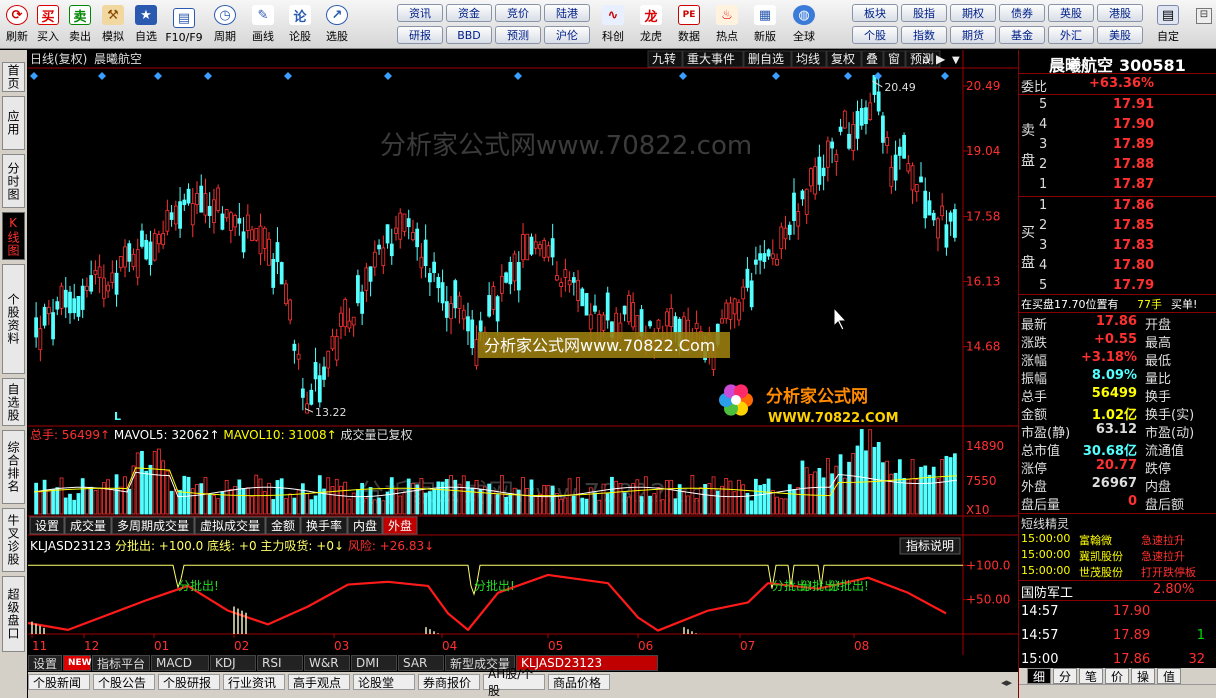 The image size is (1216, 698). I want to click on news-tab-8: 商品价格, so click(579, 682).